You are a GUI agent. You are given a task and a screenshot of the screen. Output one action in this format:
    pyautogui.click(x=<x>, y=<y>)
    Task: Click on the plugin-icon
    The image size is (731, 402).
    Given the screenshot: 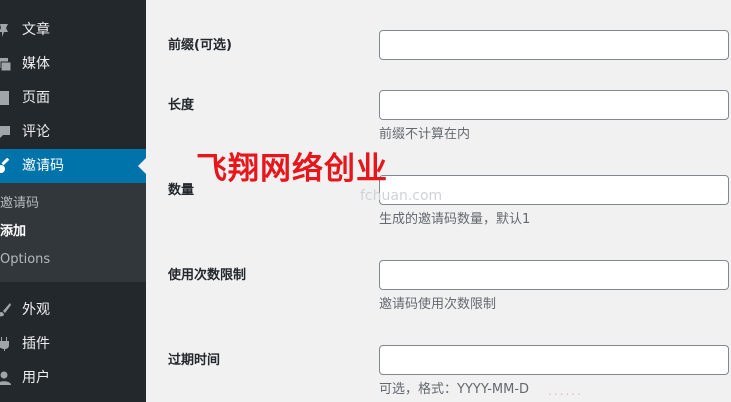 What is the action you would take?
    pyautogui.click(x=4, y=344)
    